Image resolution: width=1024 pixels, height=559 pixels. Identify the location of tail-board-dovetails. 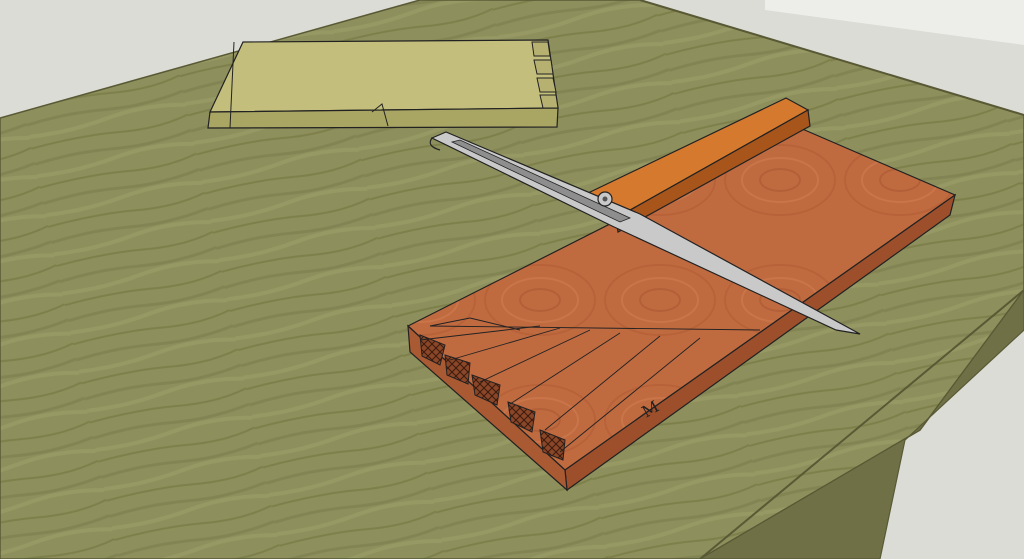
(383, 84).